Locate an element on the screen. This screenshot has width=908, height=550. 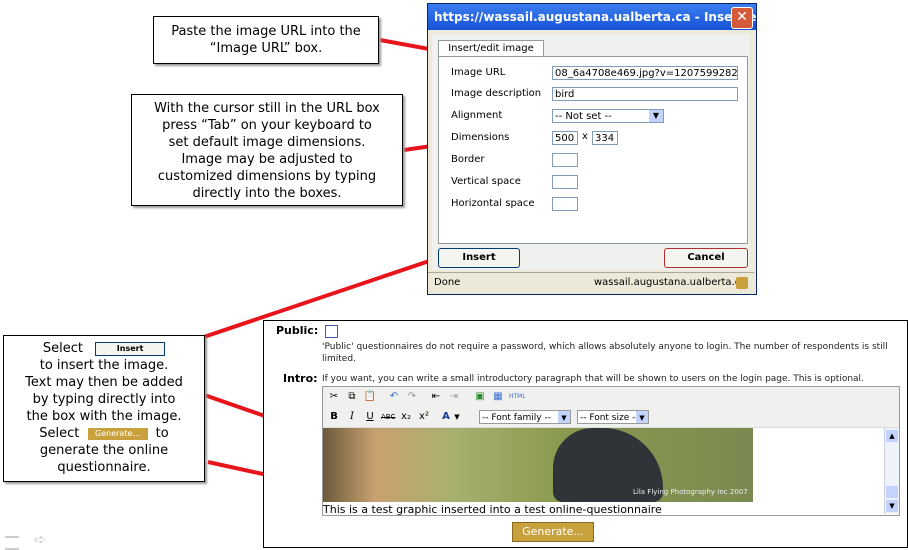
close-icon: ✕ is located at coordinates (742, 18).